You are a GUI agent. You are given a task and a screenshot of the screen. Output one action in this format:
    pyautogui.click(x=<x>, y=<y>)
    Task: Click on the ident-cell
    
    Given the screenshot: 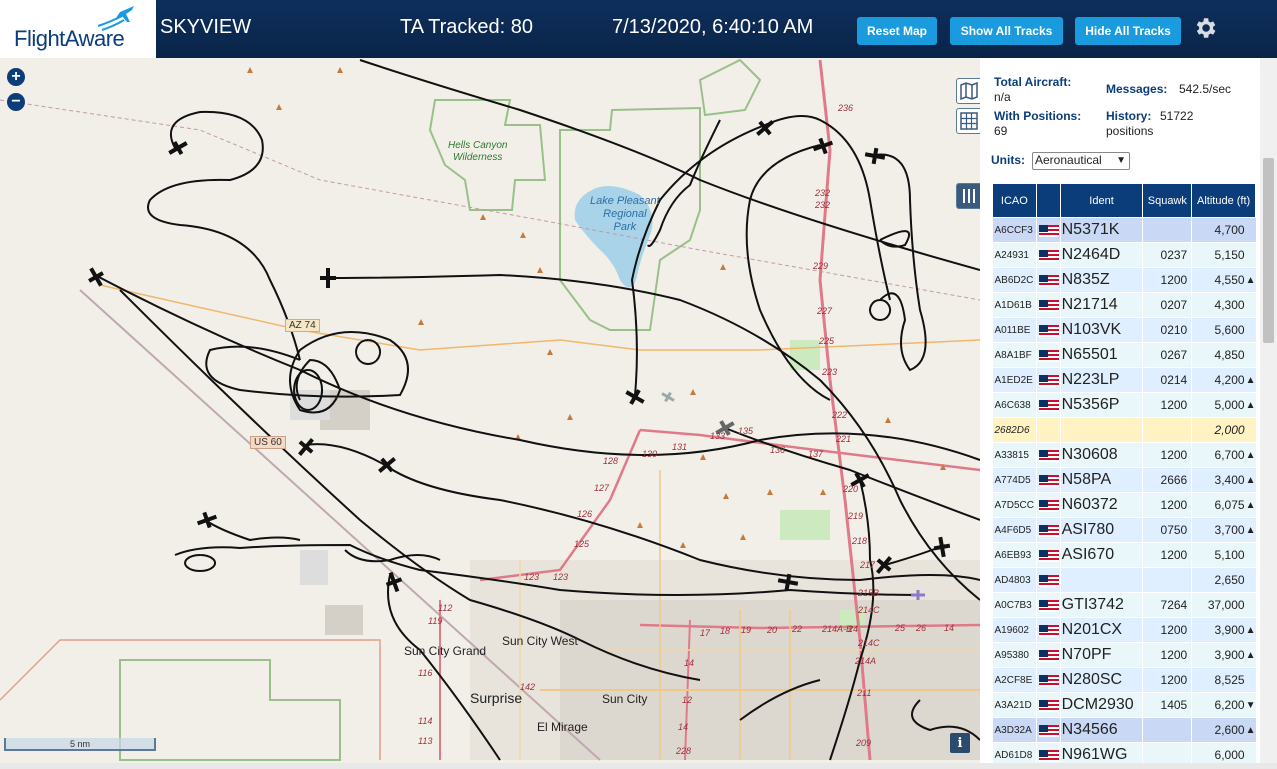 What is the action you would take?
    pyautogui.click(x=1102, y=580)
    